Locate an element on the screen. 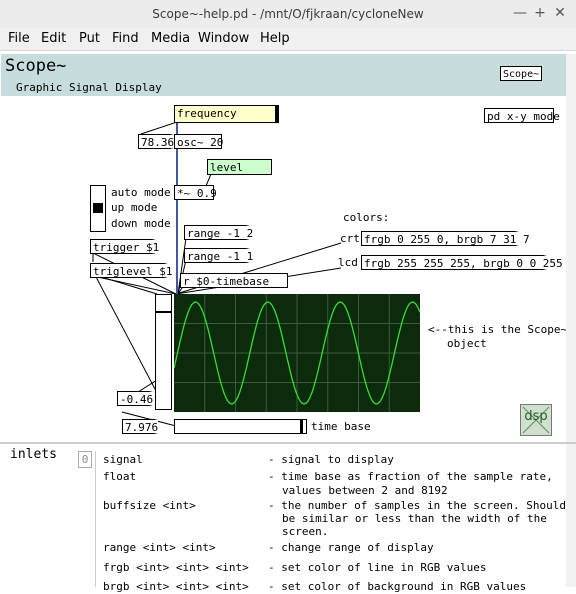 The width and height of the screenshot is (576, 594). timebase-number: 7.976 is located at coordinates (140, 426).